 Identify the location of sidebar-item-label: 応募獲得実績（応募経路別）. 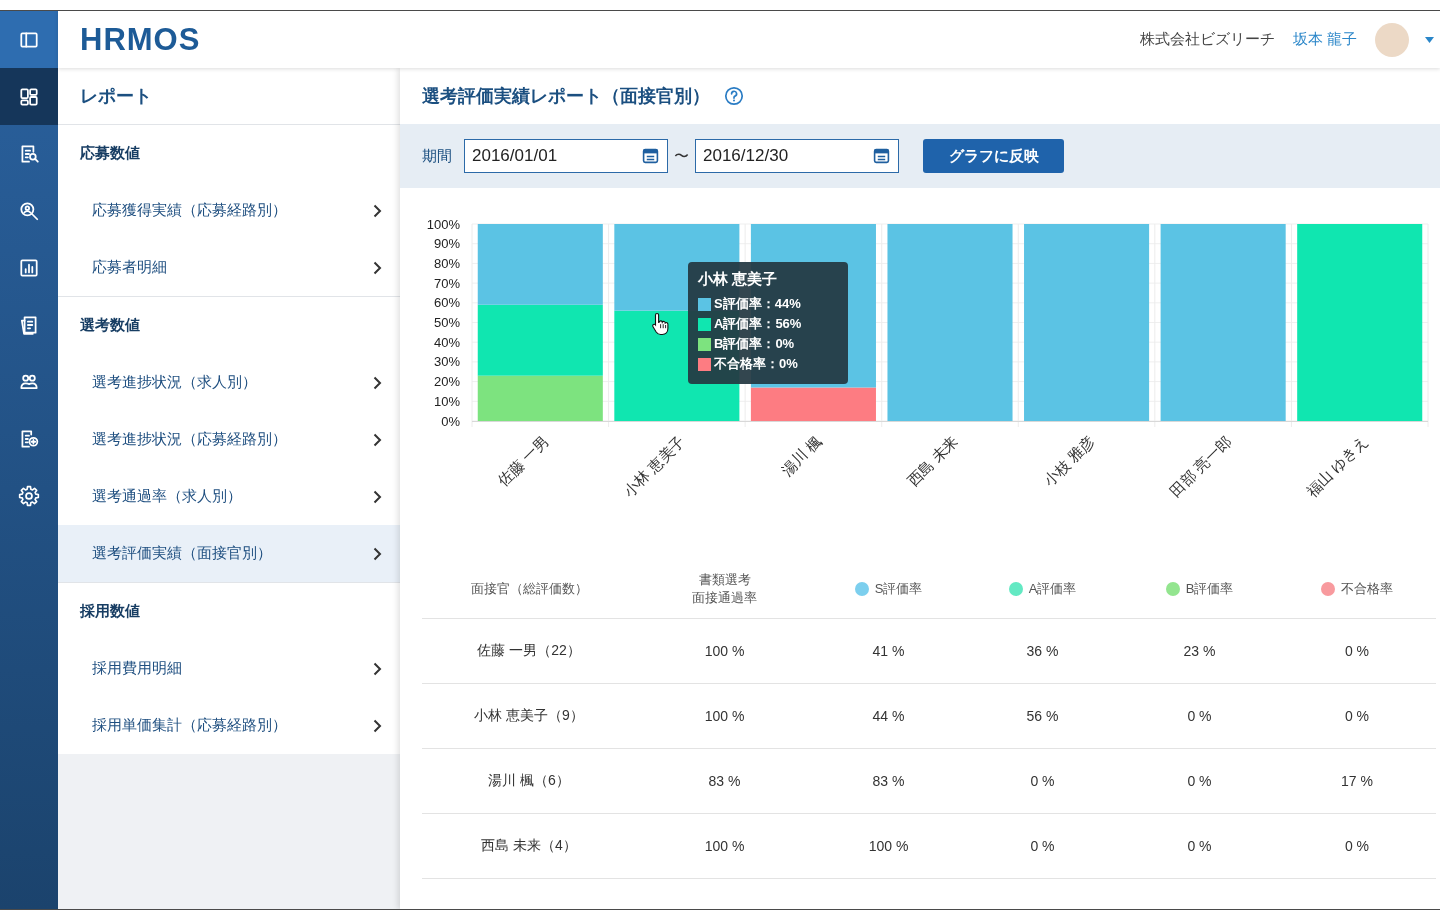
(189, 210).